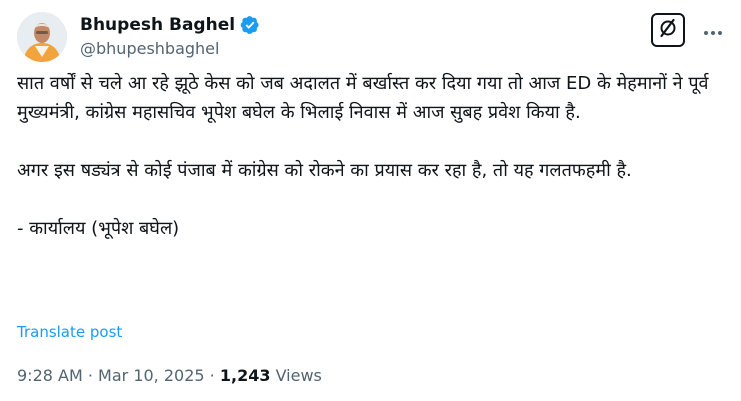  I want to click on views-label: Views, so click(298, 375).